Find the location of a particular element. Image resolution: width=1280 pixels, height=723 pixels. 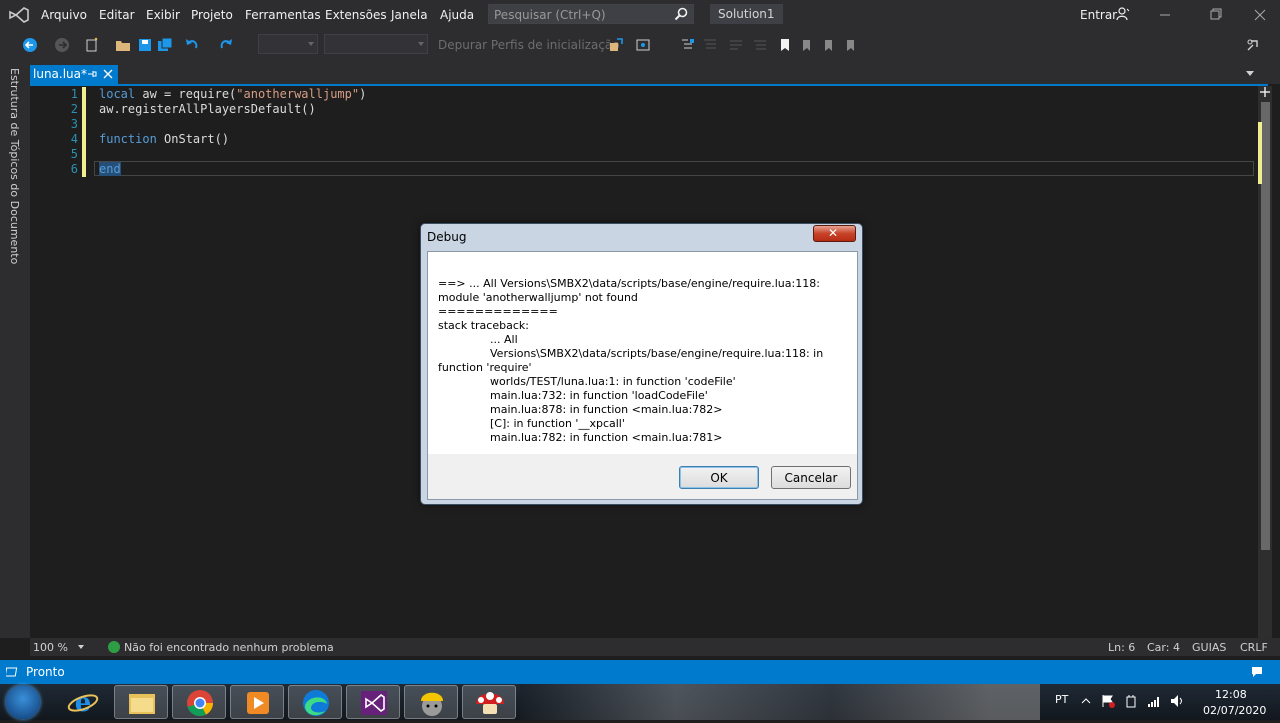

ok-button: OK is located at coordinates (719, 477).